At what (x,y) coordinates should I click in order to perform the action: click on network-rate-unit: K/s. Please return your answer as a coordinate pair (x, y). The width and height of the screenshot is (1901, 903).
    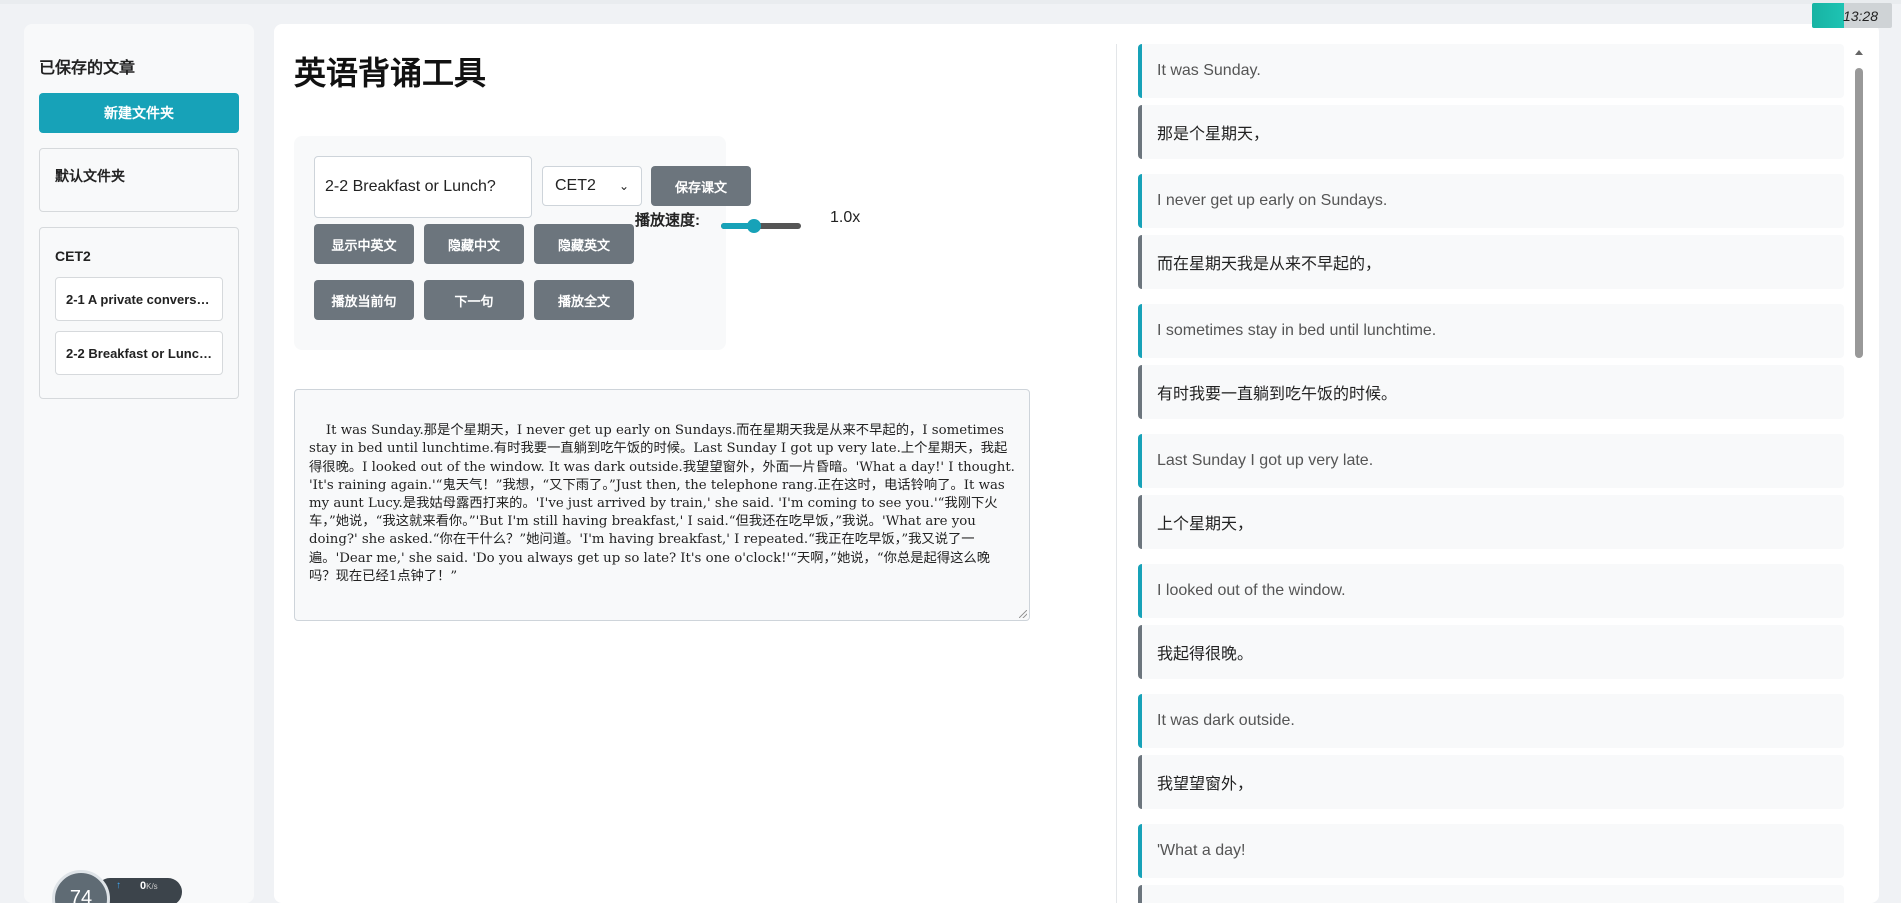
    Looking at the image, I should click on (152, 886).